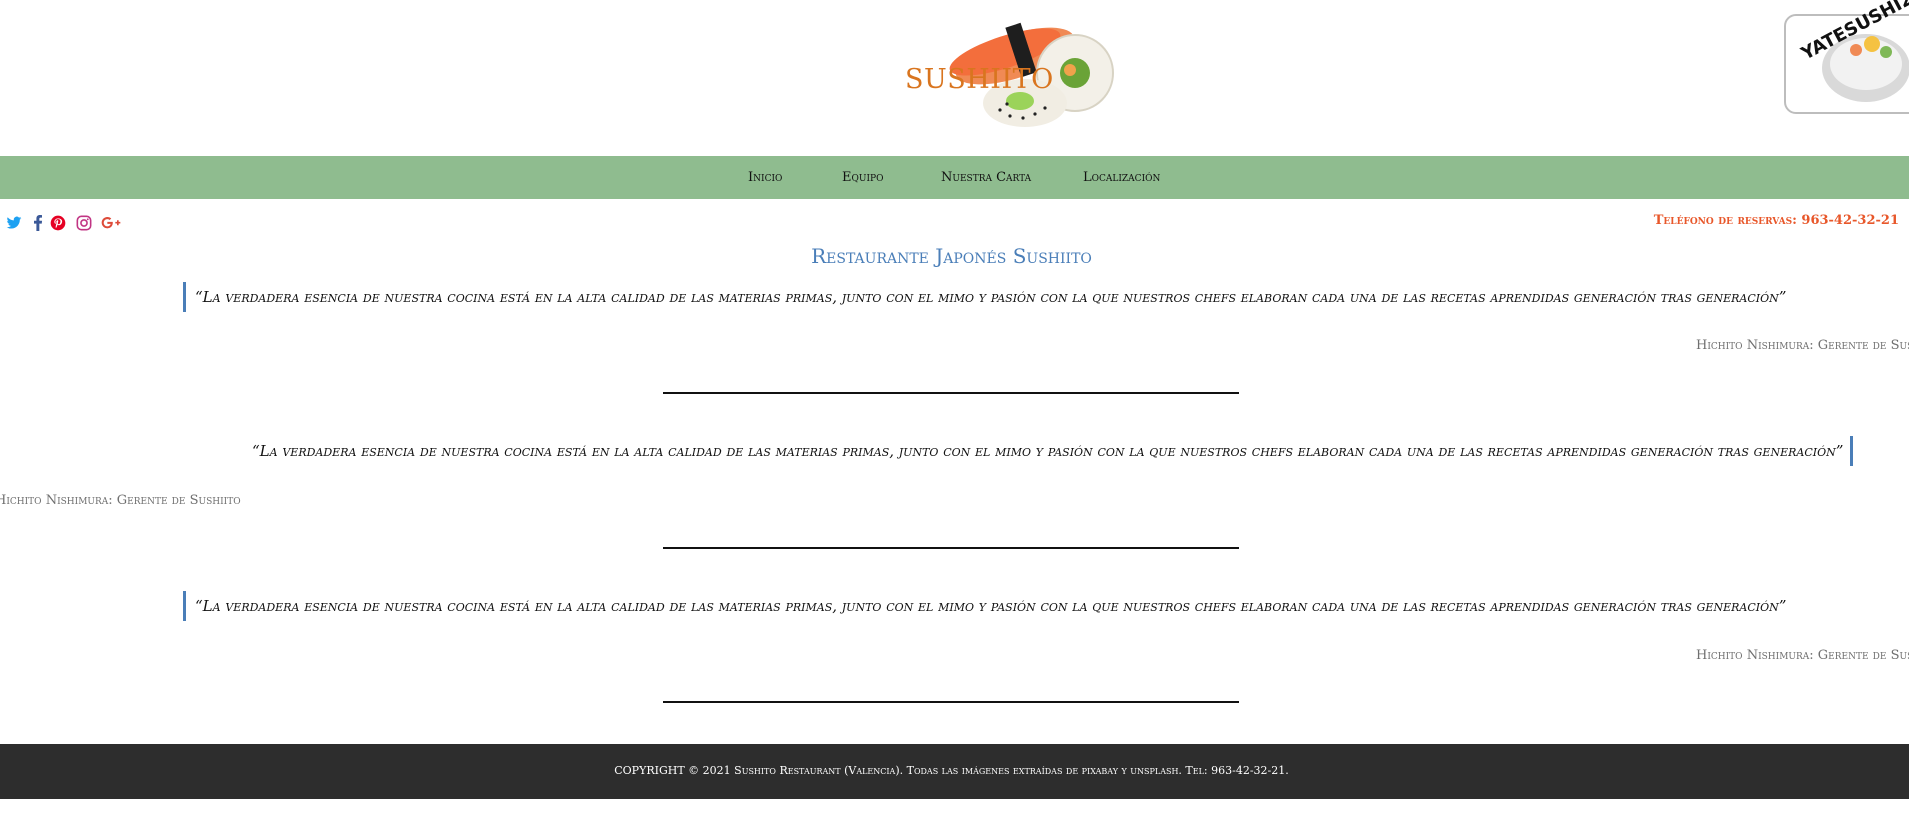 The height and width of the screenshot is (813, 1909). What do you see at coordinates (111, 223) in the screenshot?
I see `google-plus-icon` at bounding box center [111, 223].